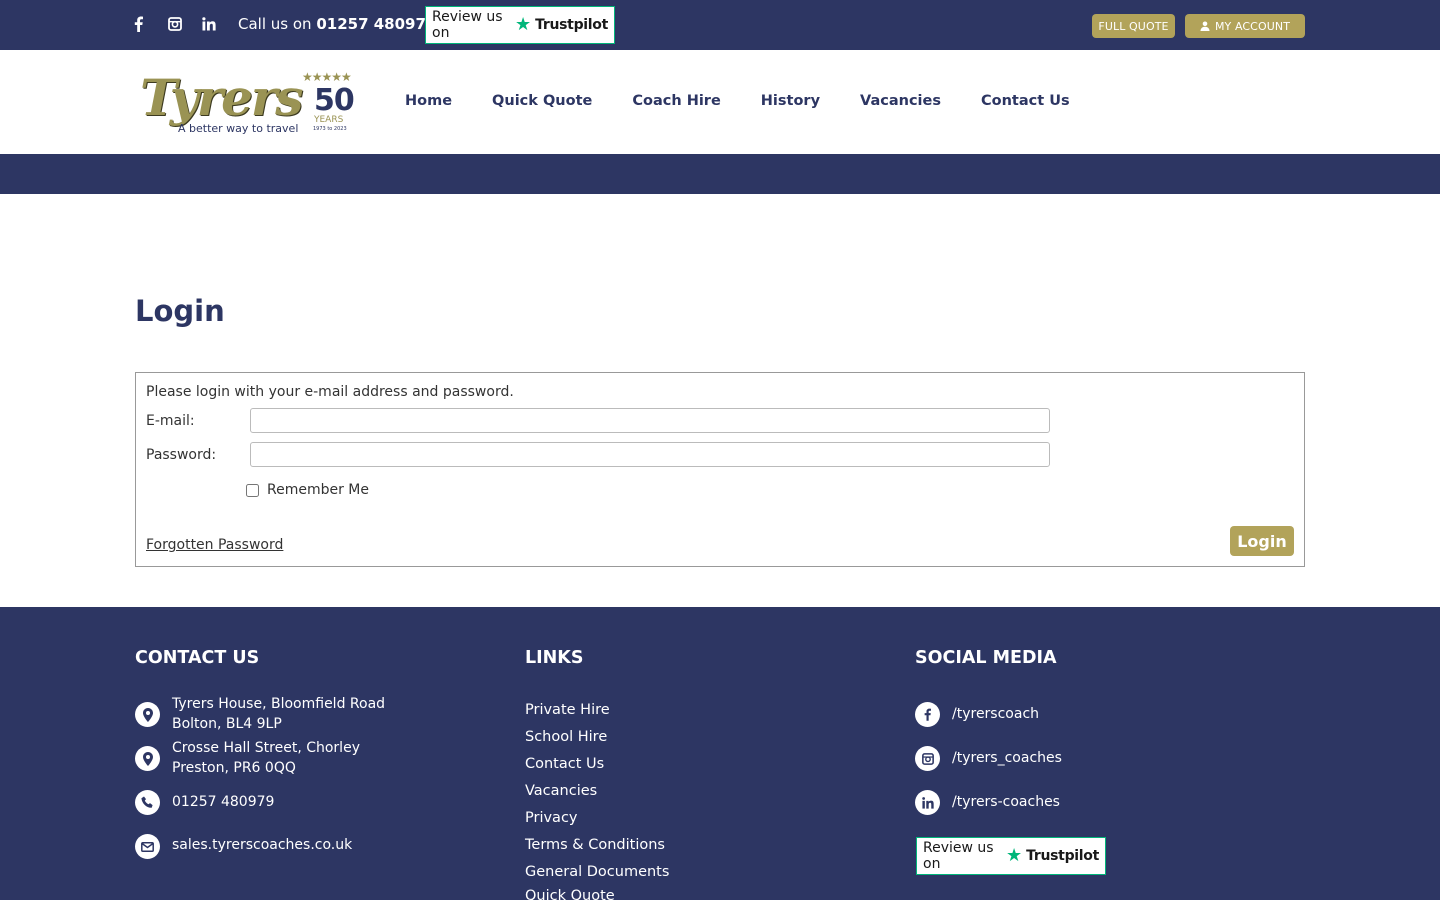  I want to click on footer-link-contact-us: Contact Us, so click(564, 764).